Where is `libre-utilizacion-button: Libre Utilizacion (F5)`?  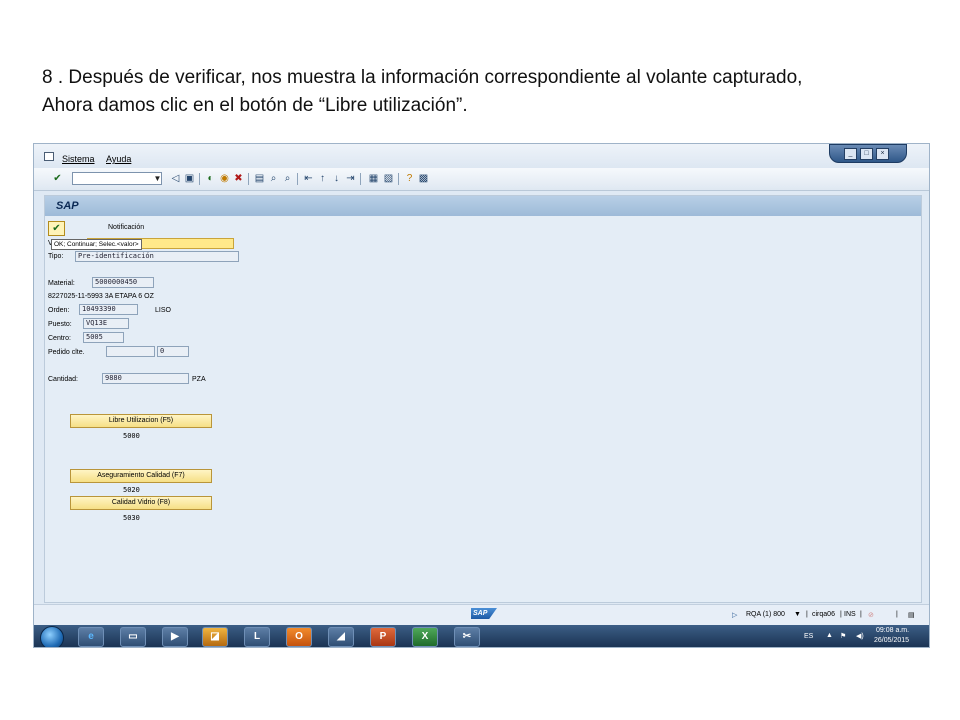
libre-utilizacion-button: Libre Utilizacion (F5) is located at coordinates (141, 421).